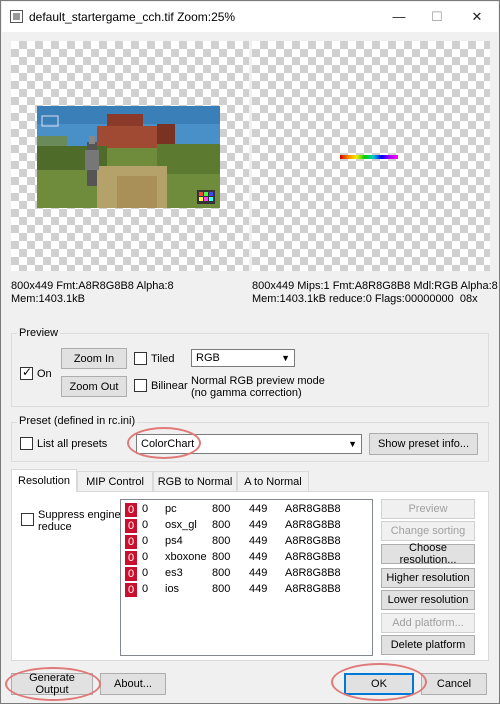 Image resolution: width=500 pixels, height=704 pixels. What do you see at coordinates (247, 510) in the screenshot?
I see `list-item: 0 0 pc 800 449 A8R8G8B8` at bounding box center [247, 510].